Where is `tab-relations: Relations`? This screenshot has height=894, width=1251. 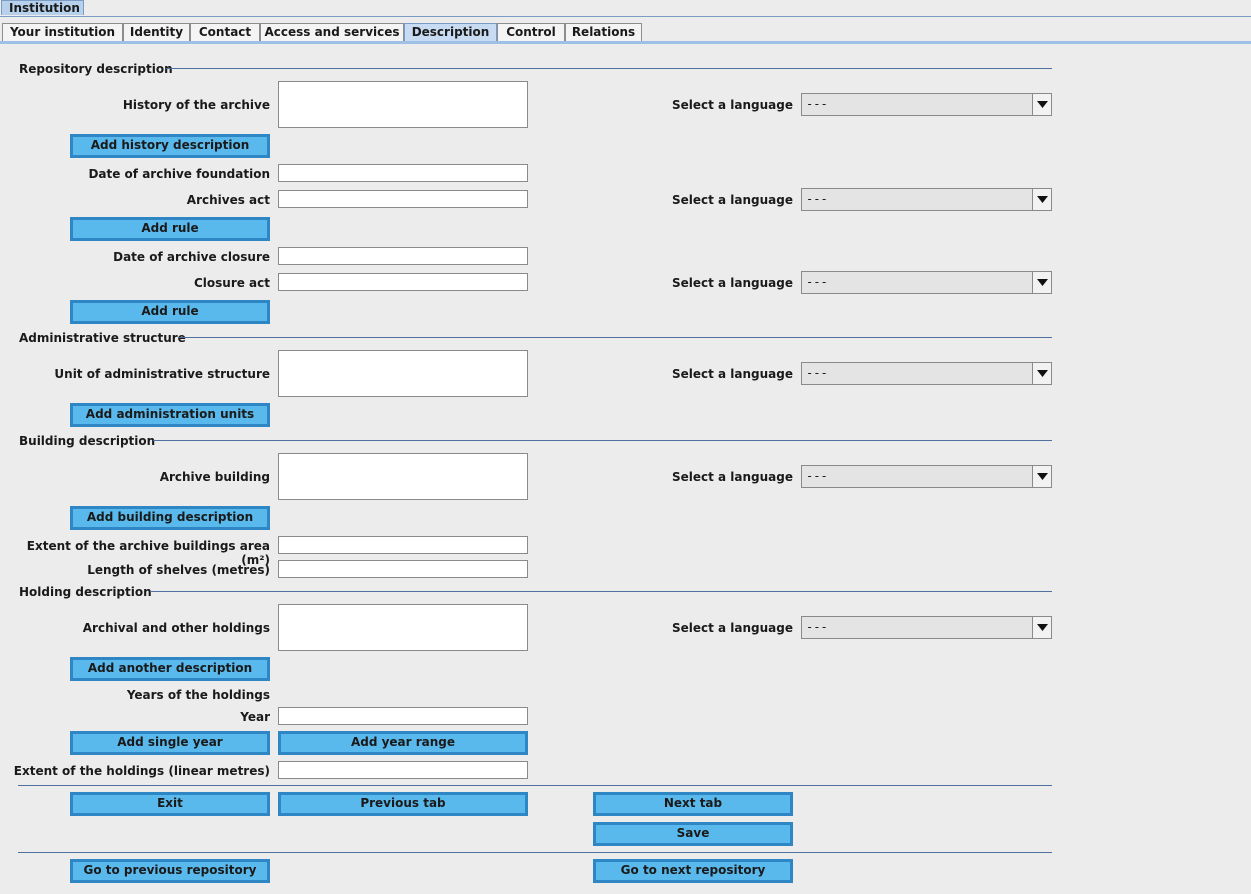
tab-relations: Relations is located at coordinates (603, 32).